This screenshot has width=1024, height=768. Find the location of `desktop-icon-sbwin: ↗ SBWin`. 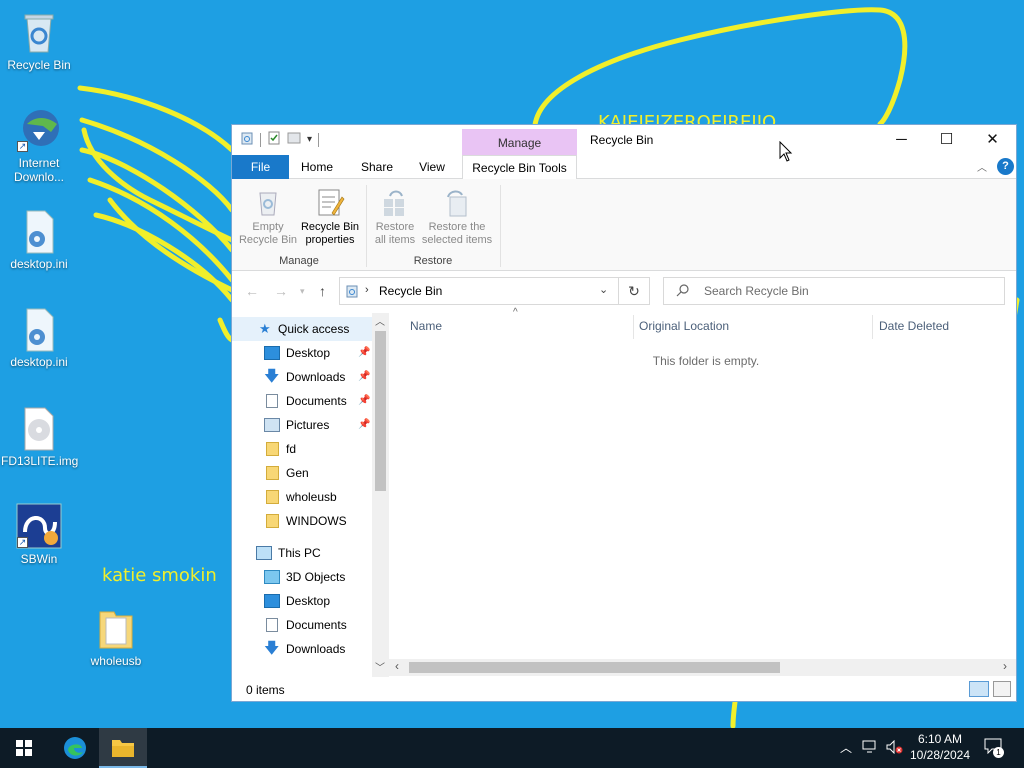

desktop-icon-sbwin: ↗ SBWin is located at coordinates (39, 534).